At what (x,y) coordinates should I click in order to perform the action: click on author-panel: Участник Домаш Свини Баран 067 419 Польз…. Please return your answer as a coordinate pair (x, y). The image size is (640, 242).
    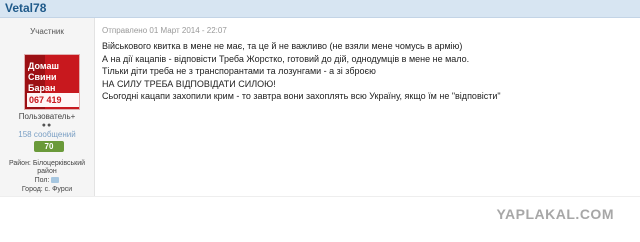
    Looking at the image, I should click on (47, 107).